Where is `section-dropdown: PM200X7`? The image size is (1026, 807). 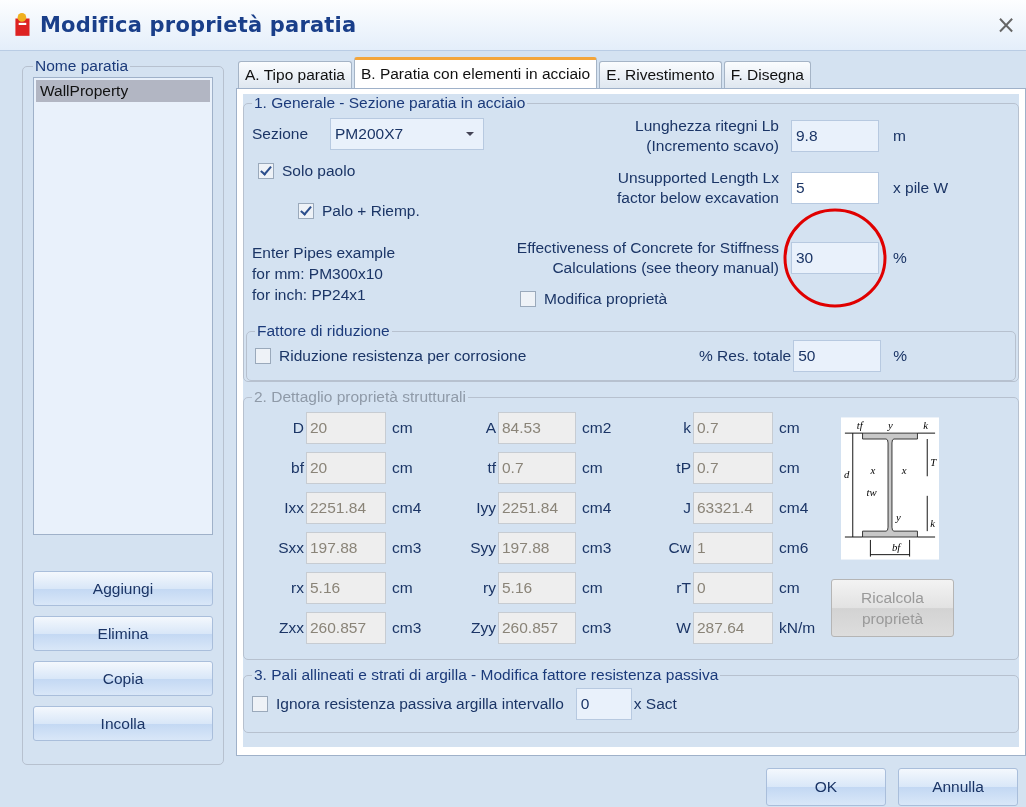
section-dropdown: PM200X7 is located at coordinates (407, 134).